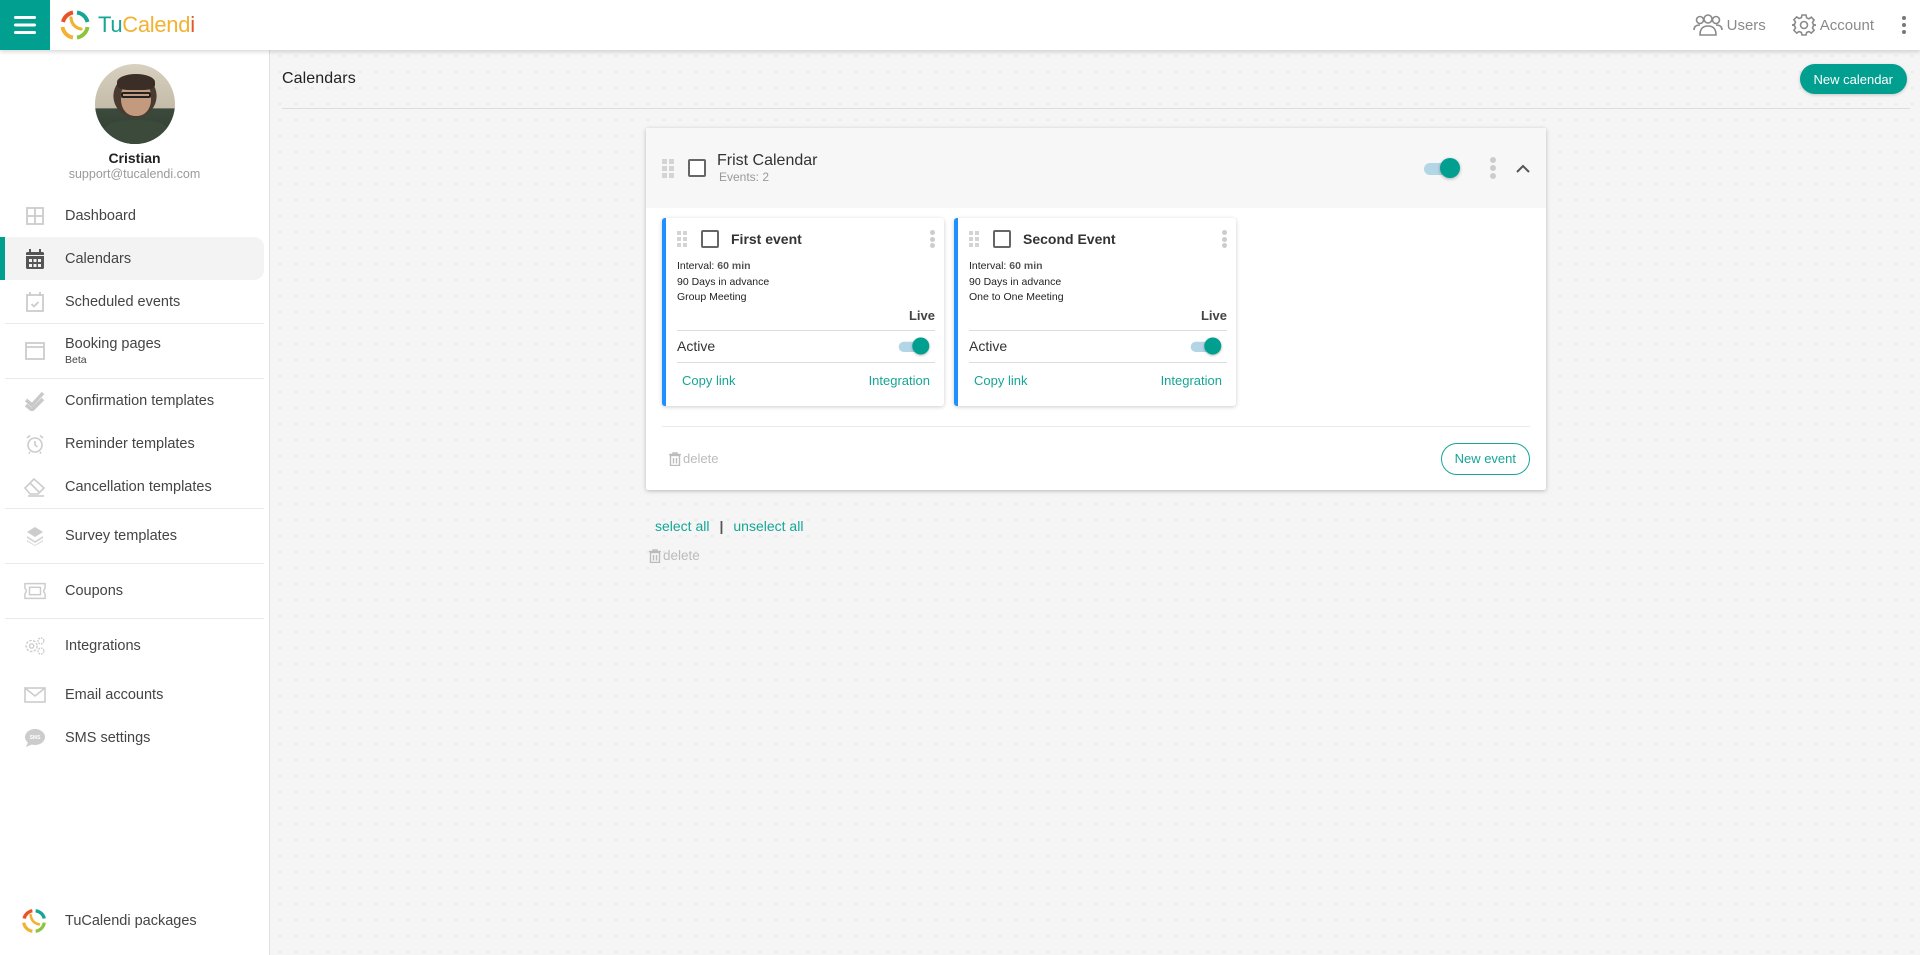 Image resolution: width=1920 pixels, height=955 pixels. I want to click on eraser-icon, so click(35, 487).